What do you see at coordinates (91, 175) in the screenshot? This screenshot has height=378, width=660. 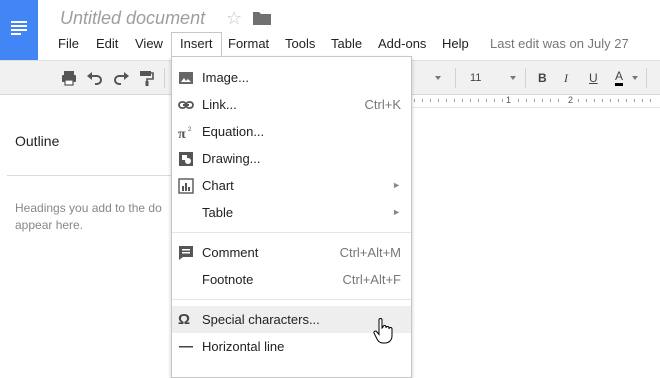 I see `outline-divider` at bounding box center [91, 175].